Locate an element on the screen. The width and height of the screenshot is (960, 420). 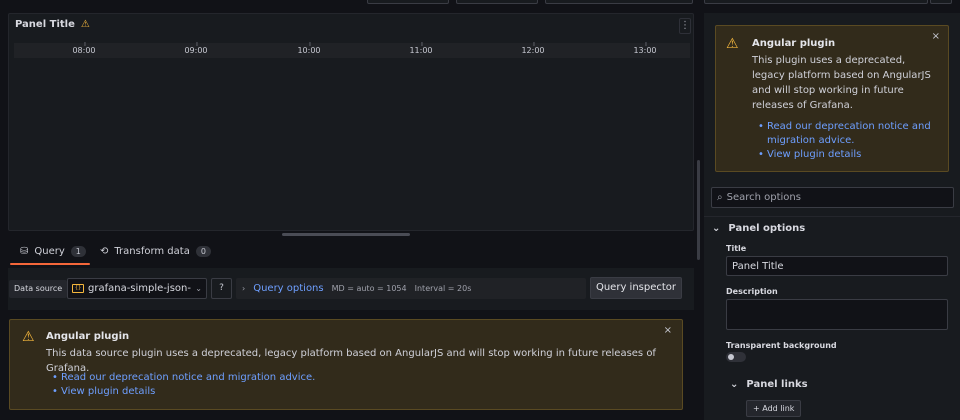
tab-transform: ⟲ Transform data 0 is located at coordinates (155, 251).